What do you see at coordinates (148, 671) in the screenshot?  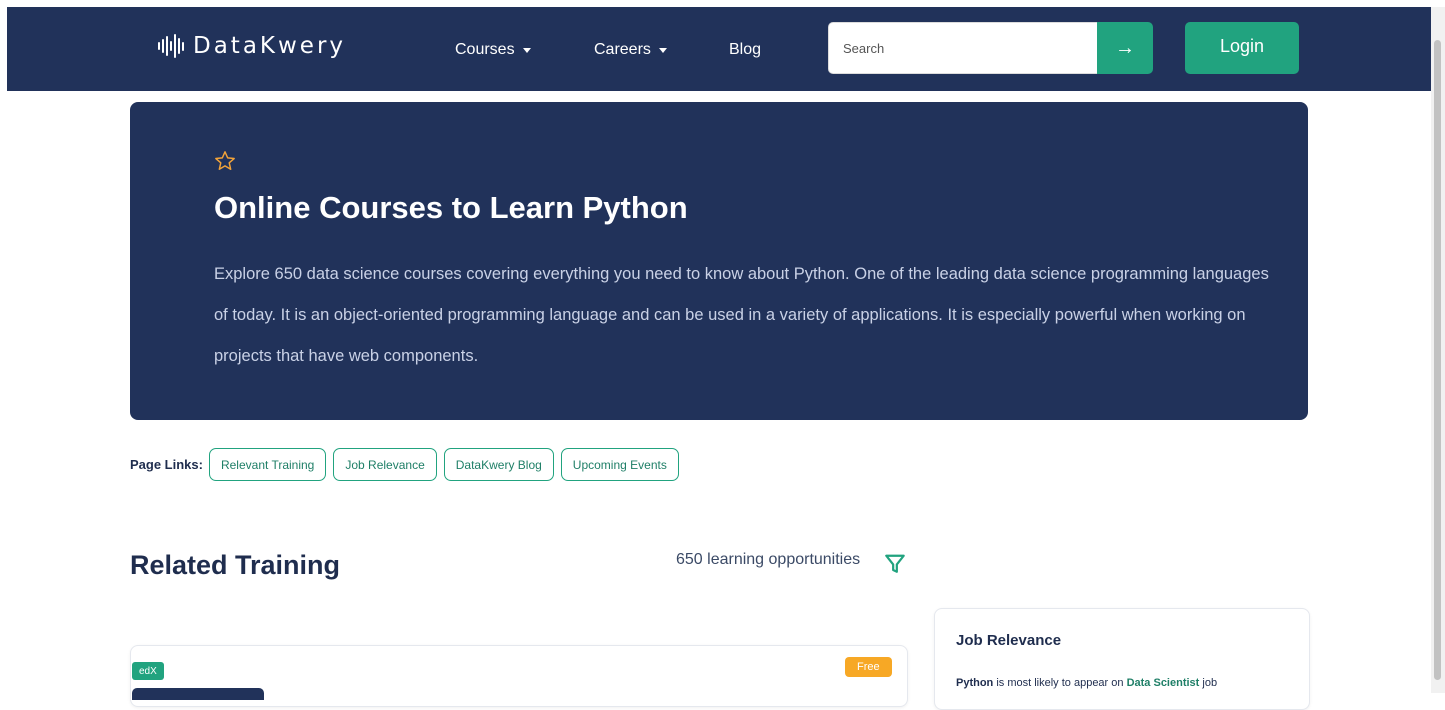 I see `provider-badge: edX` at bounding box center [148, 671].